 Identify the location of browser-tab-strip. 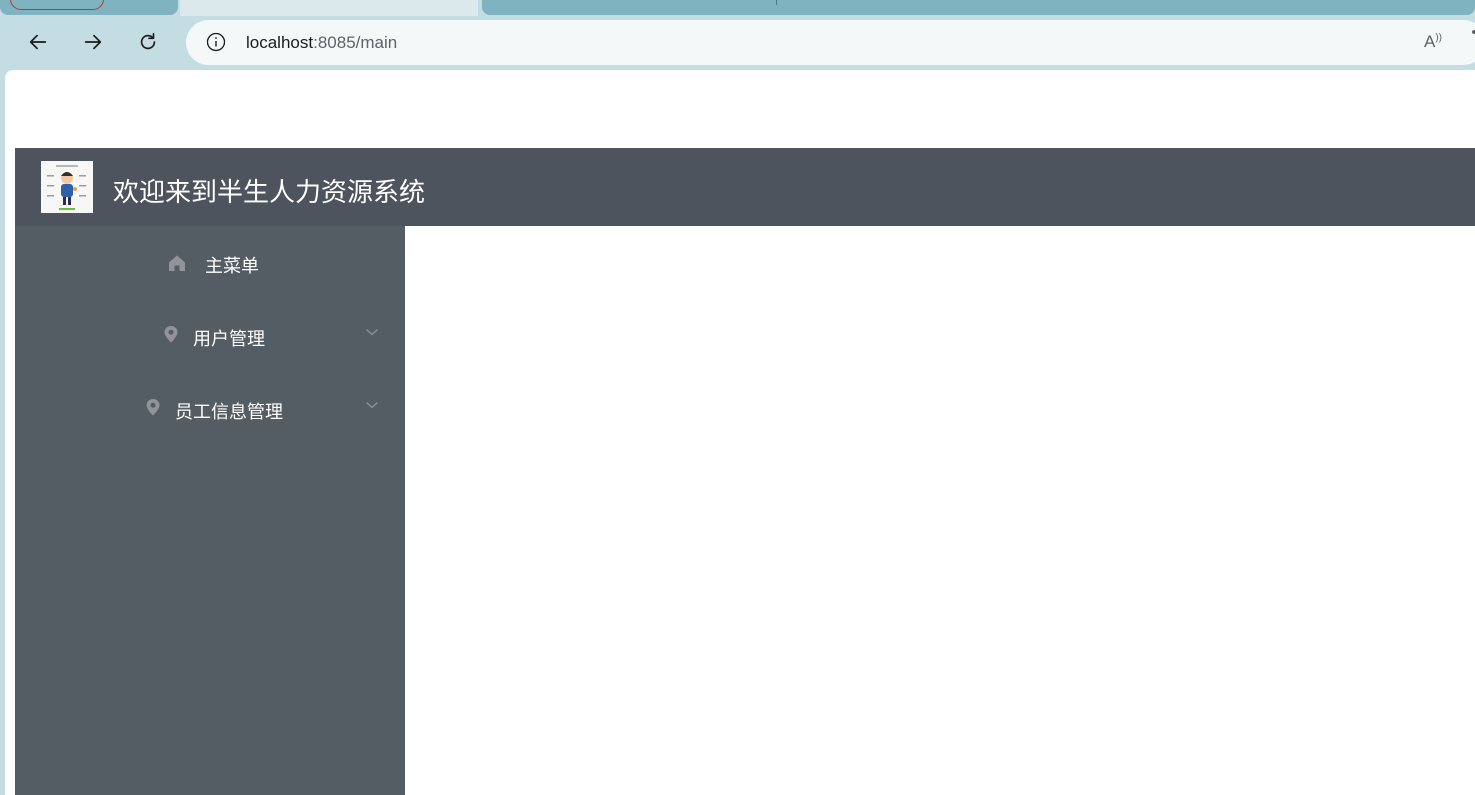
(737, 8).